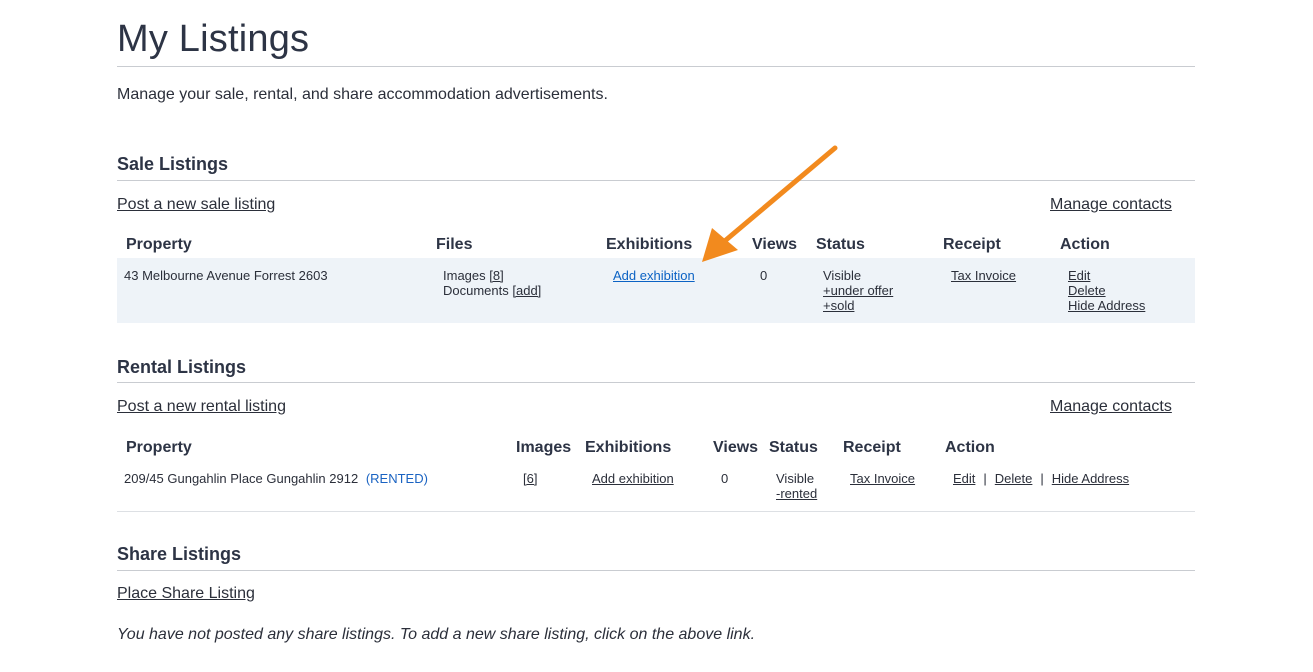 This screenshot has height=672, width=1313. I want to click on sale-col-files: Files, so click(454, 244).